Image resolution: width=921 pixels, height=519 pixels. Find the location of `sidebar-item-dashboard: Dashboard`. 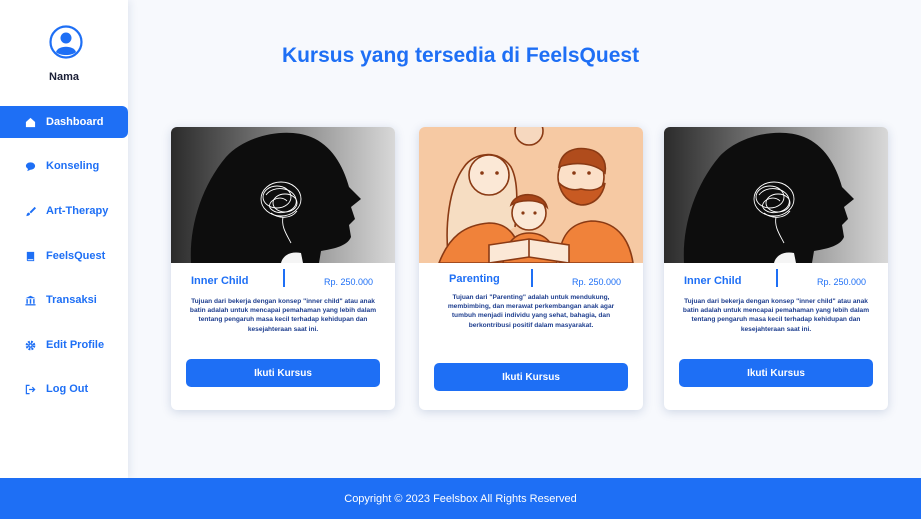

sidebar-item-dashboard: Dashboard is located at coordinates (64, 122).